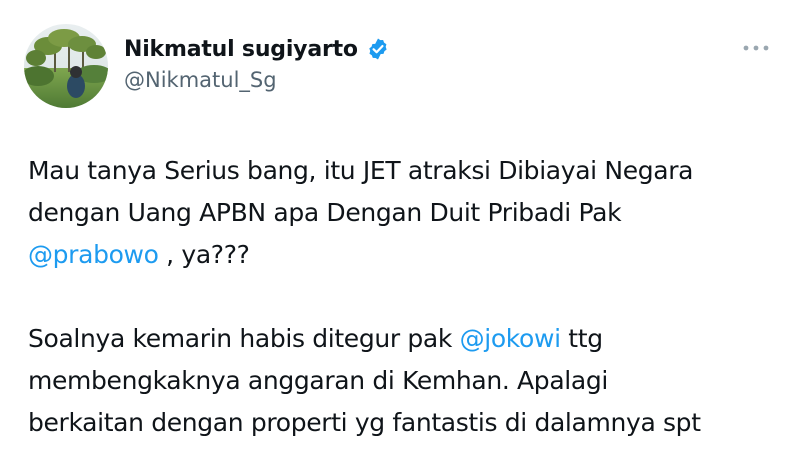 This screenshot has height=450, width=800. What do you see at coordinates (93, 254) in the screenshot?
I see `mention-link-prabowo: @prabowo` at bounding box center [93, 254].